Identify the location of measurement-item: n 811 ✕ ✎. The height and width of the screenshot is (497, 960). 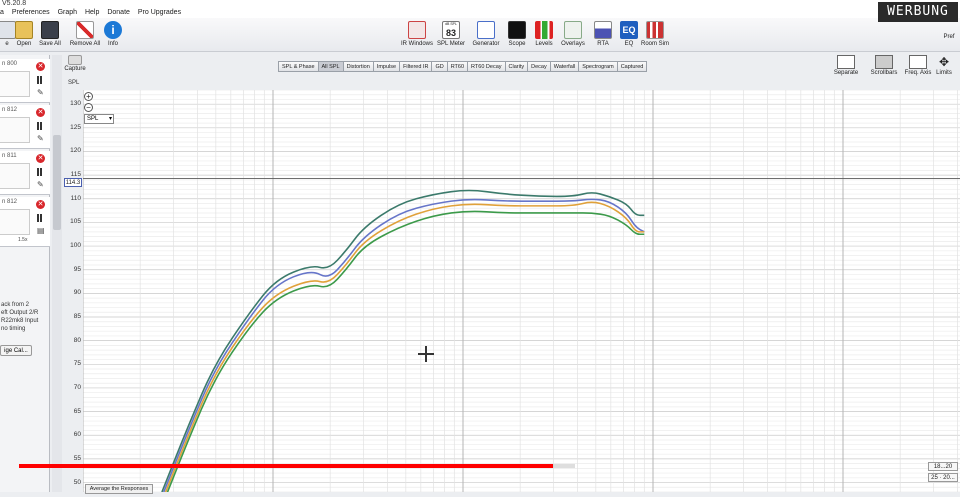
(25, 173).